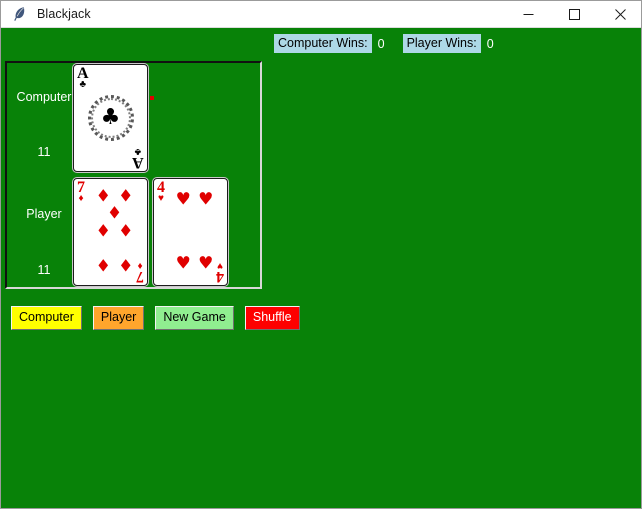  Describe the element at coordinates (152, 98) in the screenshot. I see `hidden-card-marker` at that location.